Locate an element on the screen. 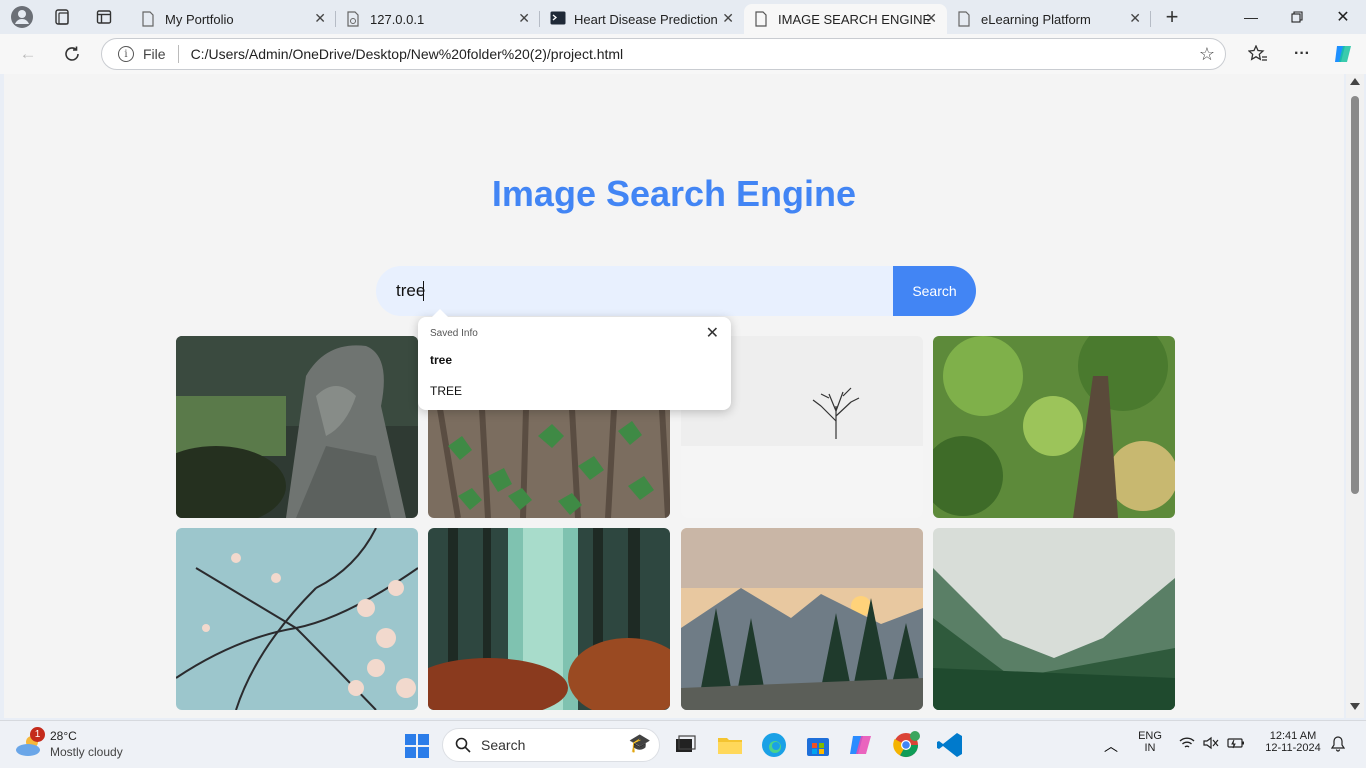  wifi-icon is located at coordinates (1187, 745).